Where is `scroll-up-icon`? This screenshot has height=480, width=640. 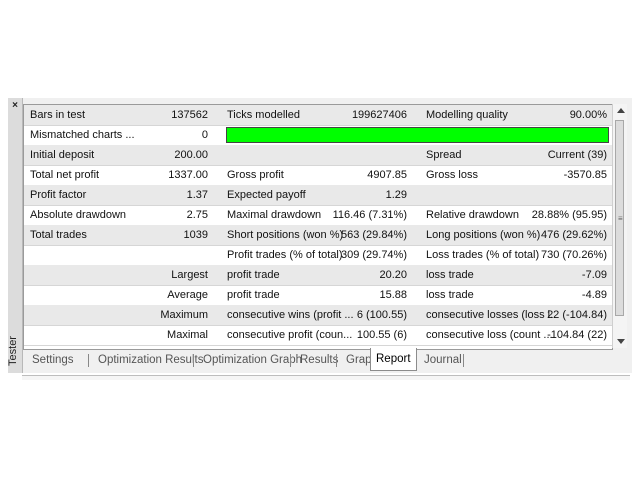
scroll-up-icon is located at coordinates (621, 110).